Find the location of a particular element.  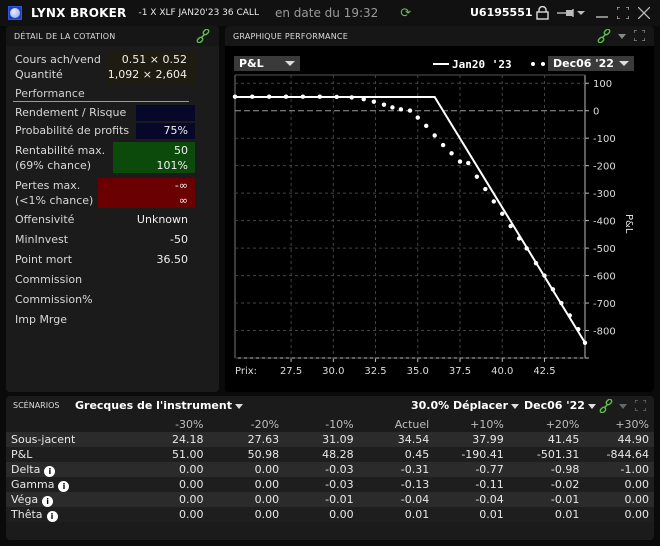

scenario-date-dropdown: Dec06 '22 is located at coordinates (560, 405).